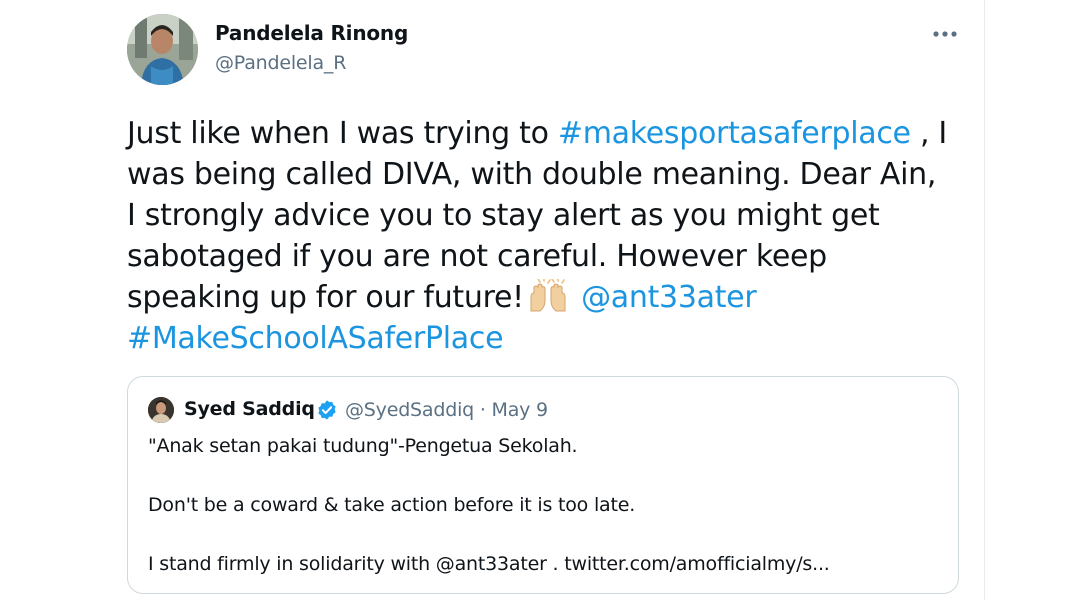  I want to click on author-display-name: Pandelela Rinong, so click(311, 33).